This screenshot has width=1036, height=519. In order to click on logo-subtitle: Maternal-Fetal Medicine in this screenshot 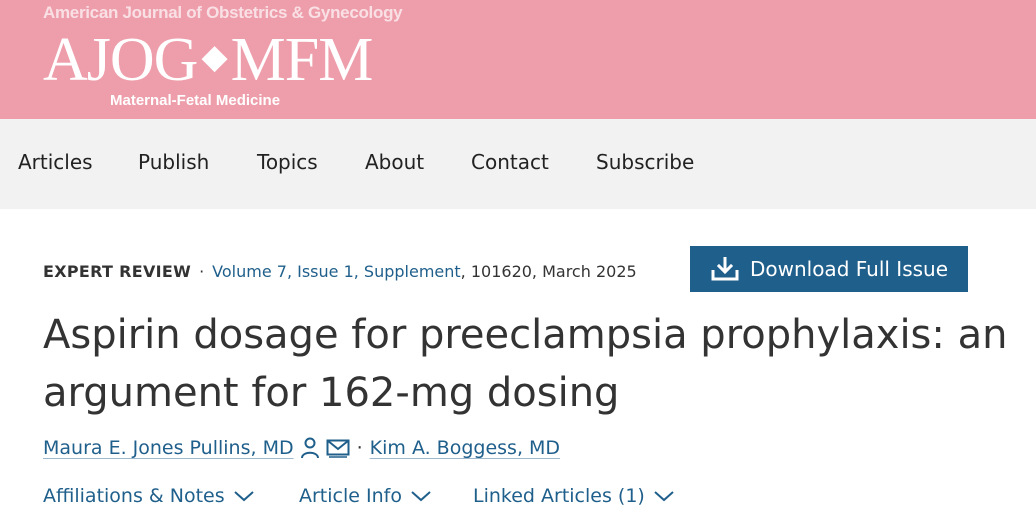, I will do `click(195, 100)`.